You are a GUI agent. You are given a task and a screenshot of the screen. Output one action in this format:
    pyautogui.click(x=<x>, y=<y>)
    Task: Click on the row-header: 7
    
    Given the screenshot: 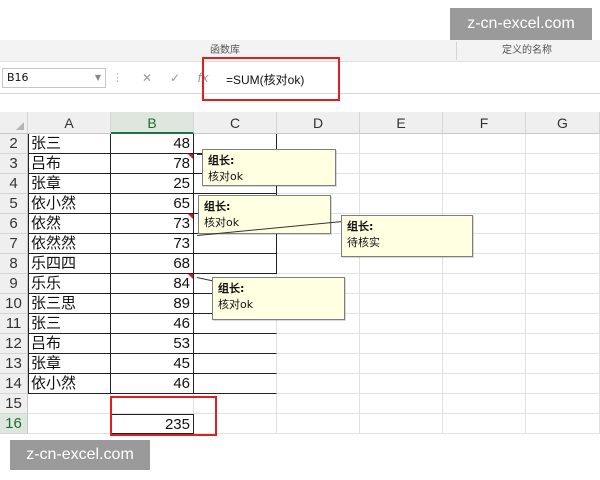 What is the action you would take?
    pyautogui.click(x=14, y=244)
    